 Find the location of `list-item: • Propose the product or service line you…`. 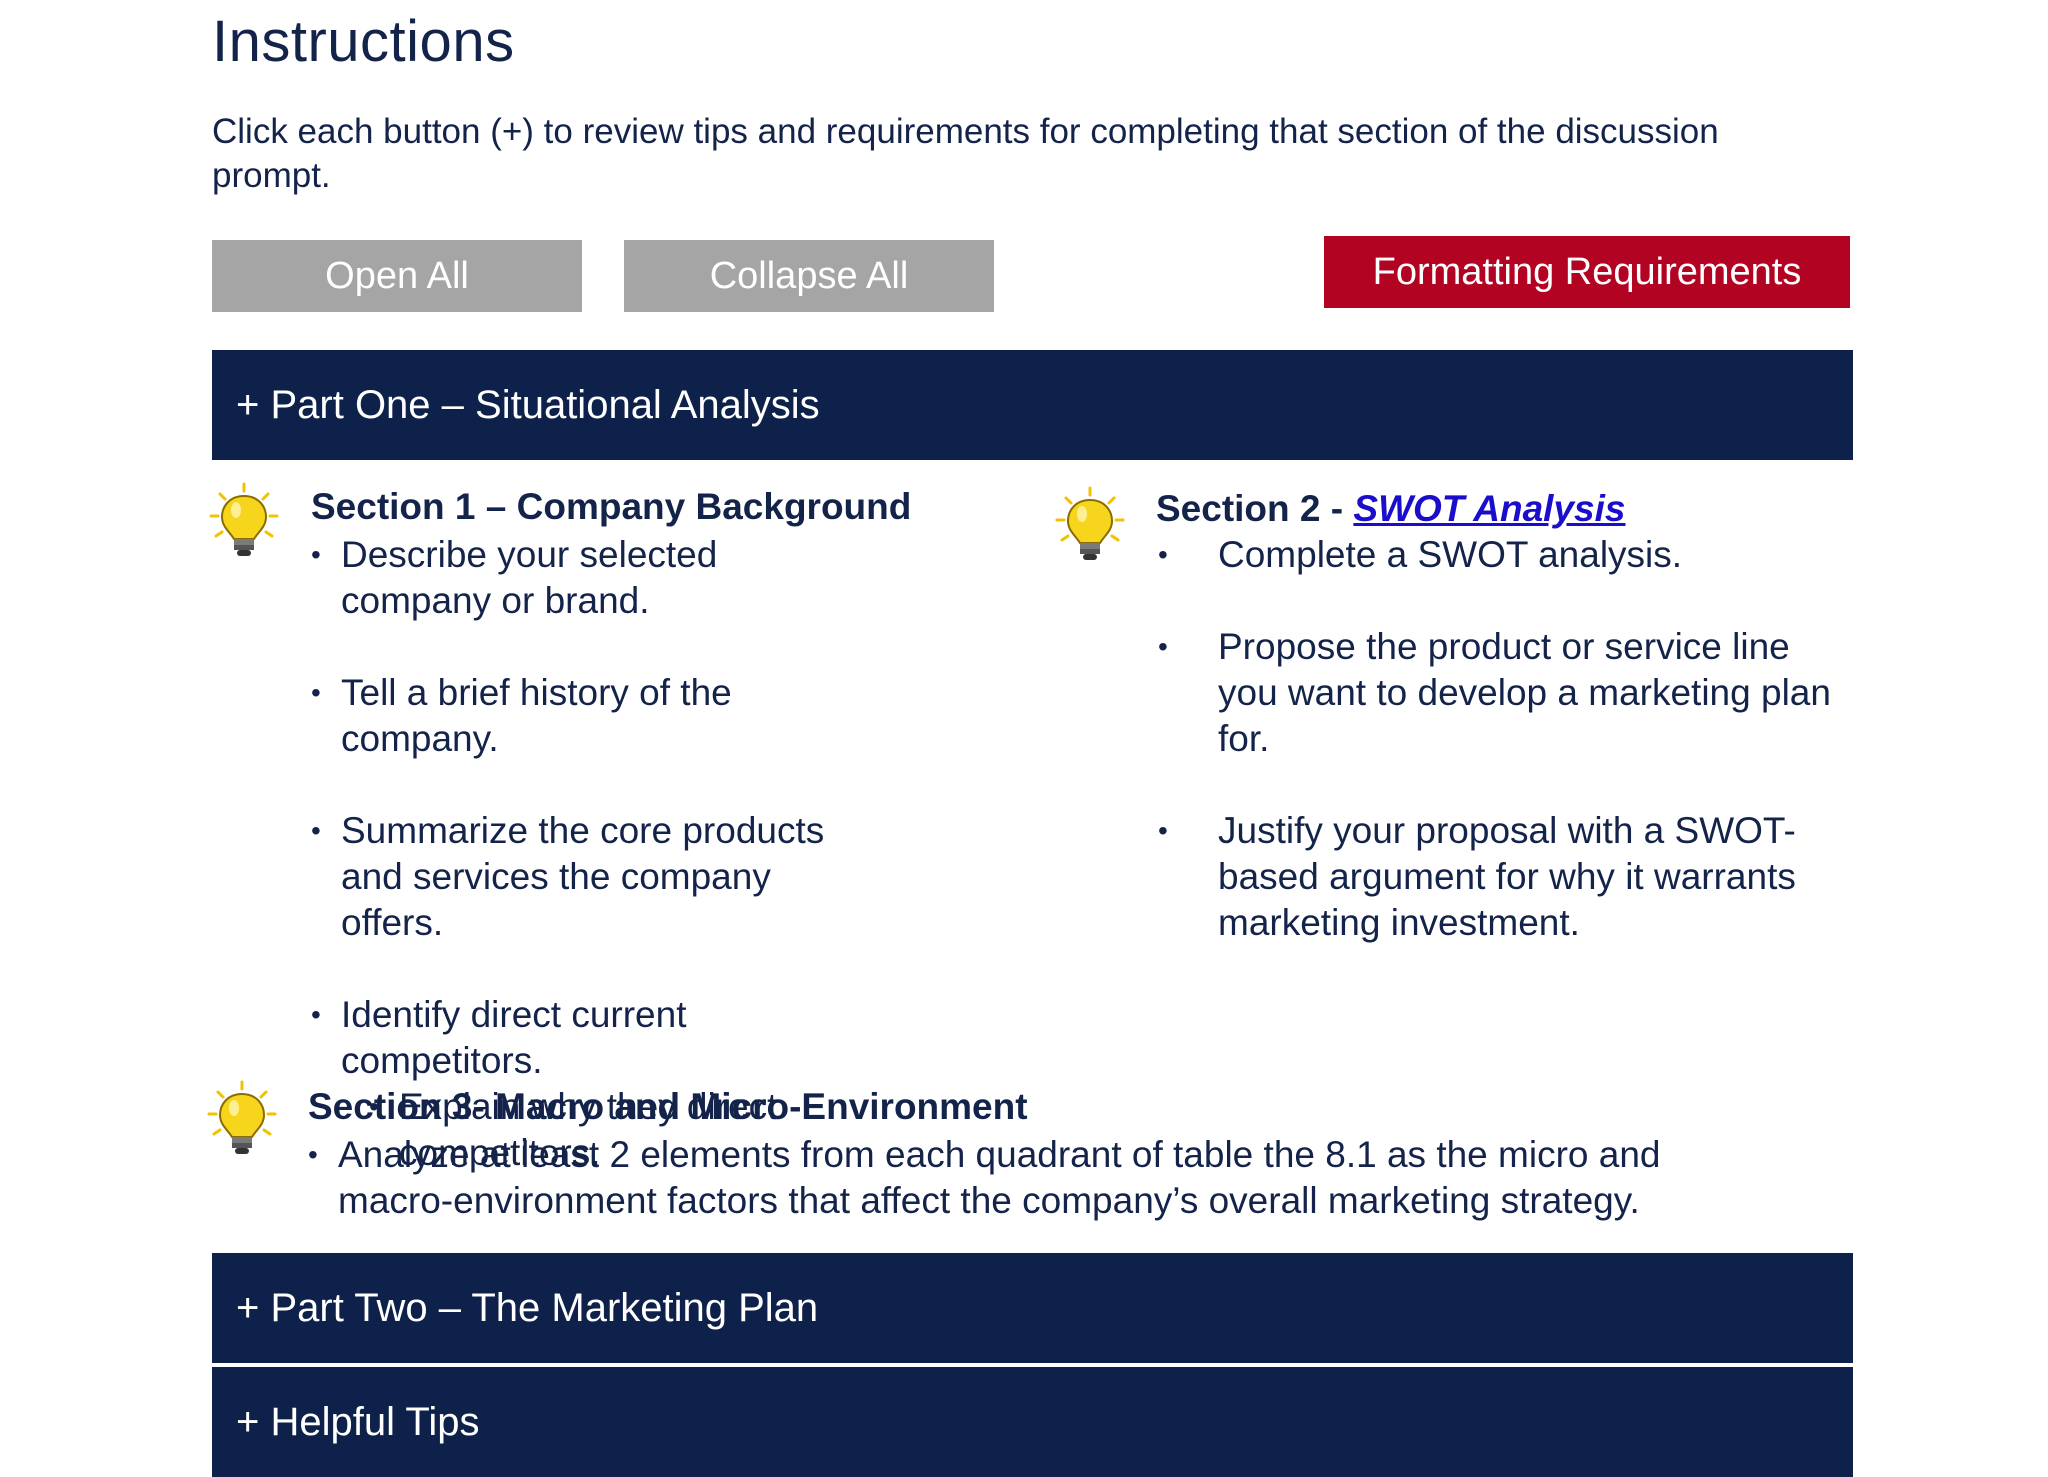

list-item: • Propose the product or service line you… is located at coordinates (1494, 692).